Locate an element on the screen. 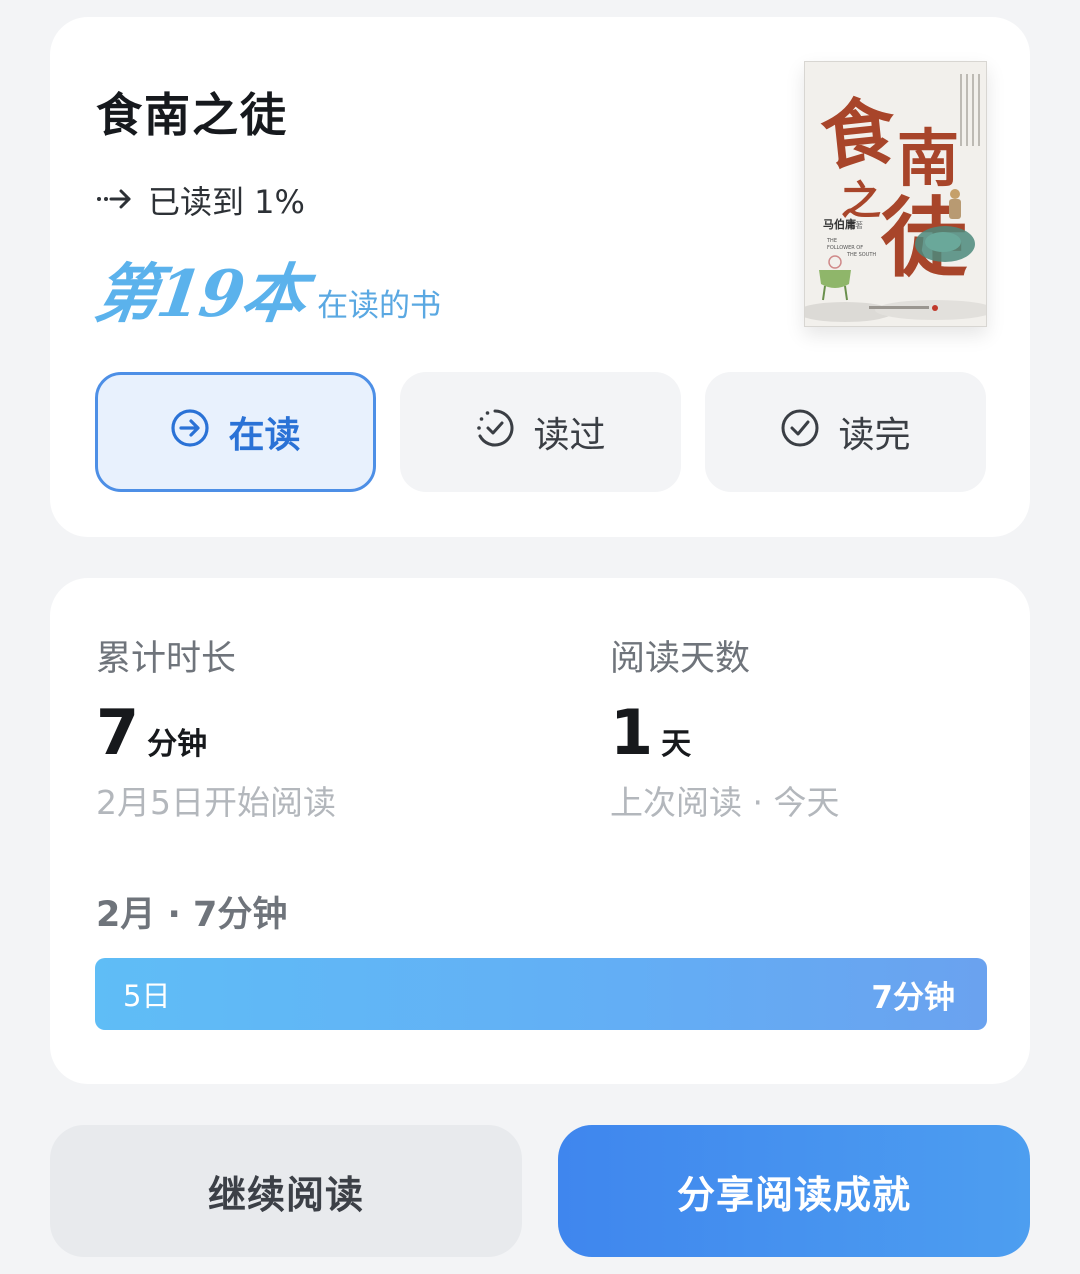  cover-char-2: 南 is located at coordinates (928, 158).